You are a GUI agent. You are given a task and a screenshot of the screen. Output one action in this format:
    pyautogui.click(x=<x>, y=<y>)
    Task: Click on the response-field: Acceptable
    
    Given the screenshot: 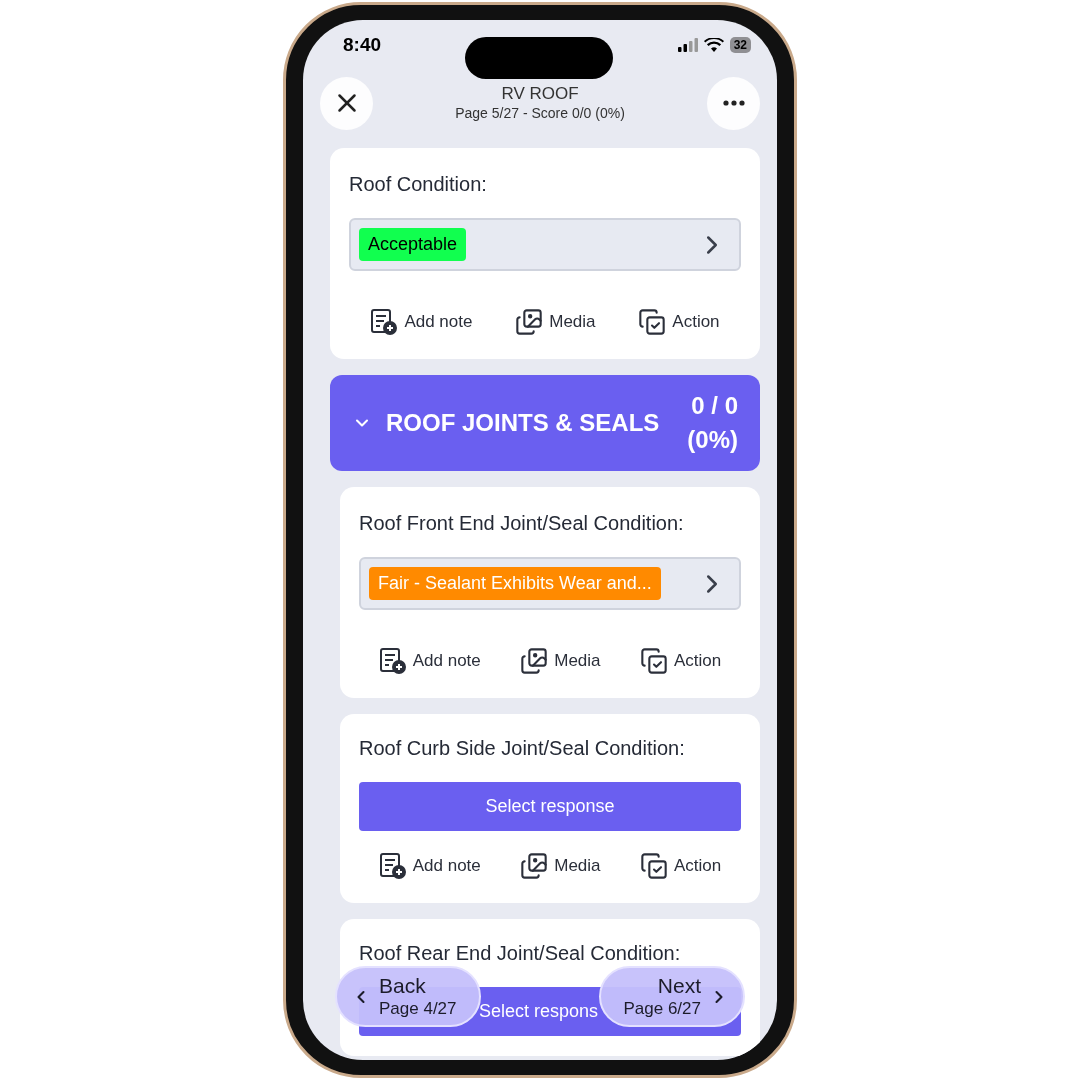 What is the action you would take?
    pyautogui.click(x=545, y=244)
    